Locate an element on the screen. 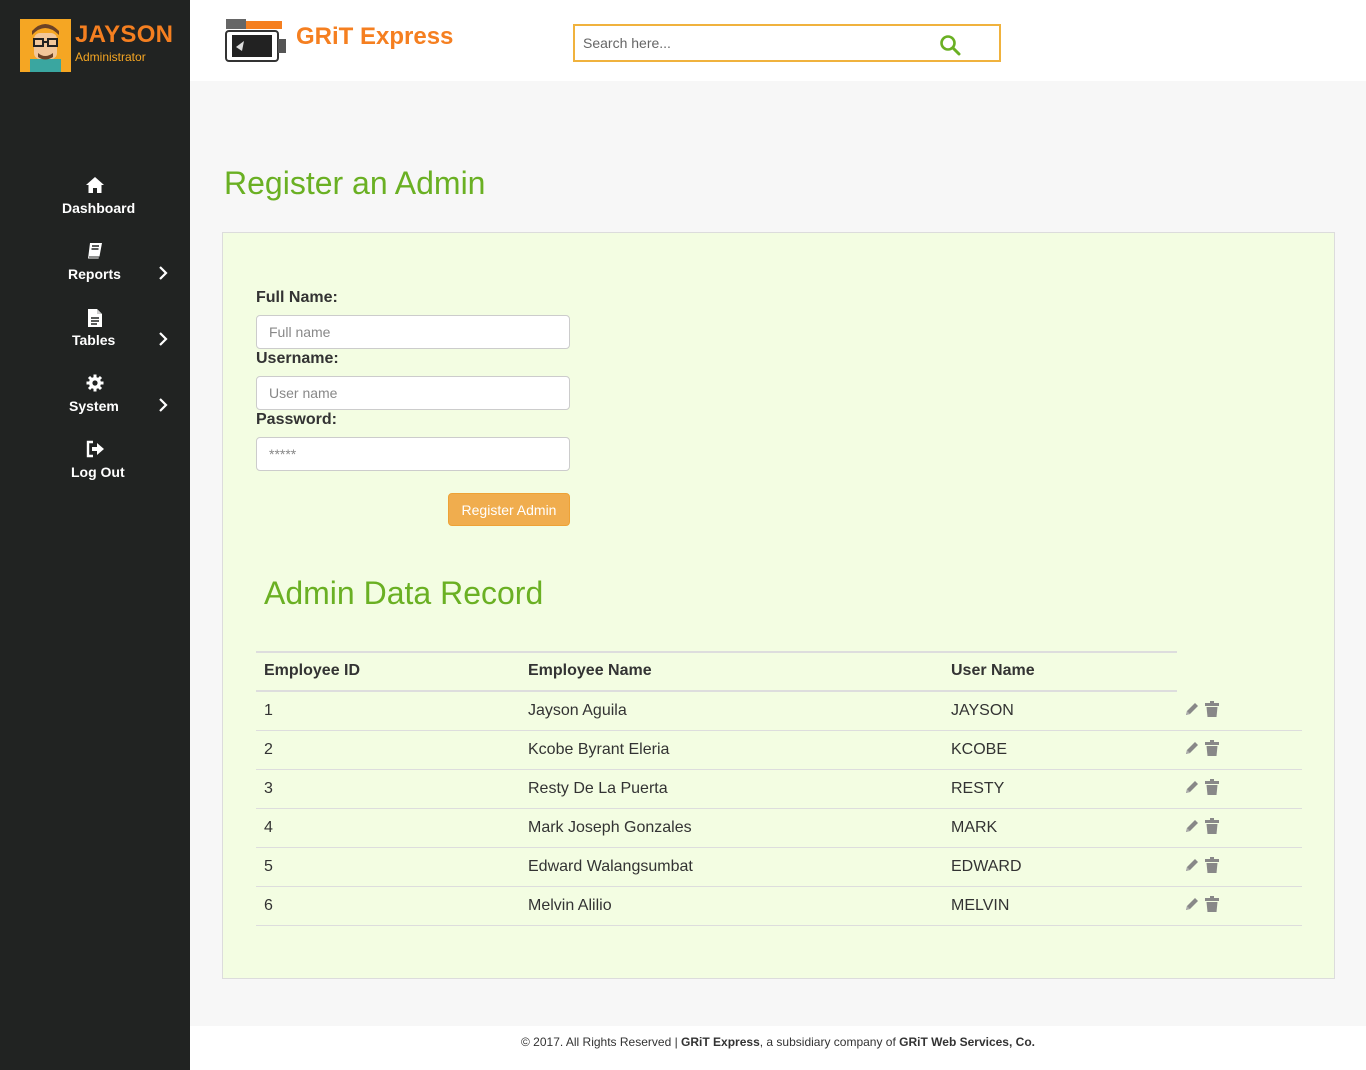 The width and height of the screenshot is (1366, 1070). avatar is located at coordinates (45, 45).